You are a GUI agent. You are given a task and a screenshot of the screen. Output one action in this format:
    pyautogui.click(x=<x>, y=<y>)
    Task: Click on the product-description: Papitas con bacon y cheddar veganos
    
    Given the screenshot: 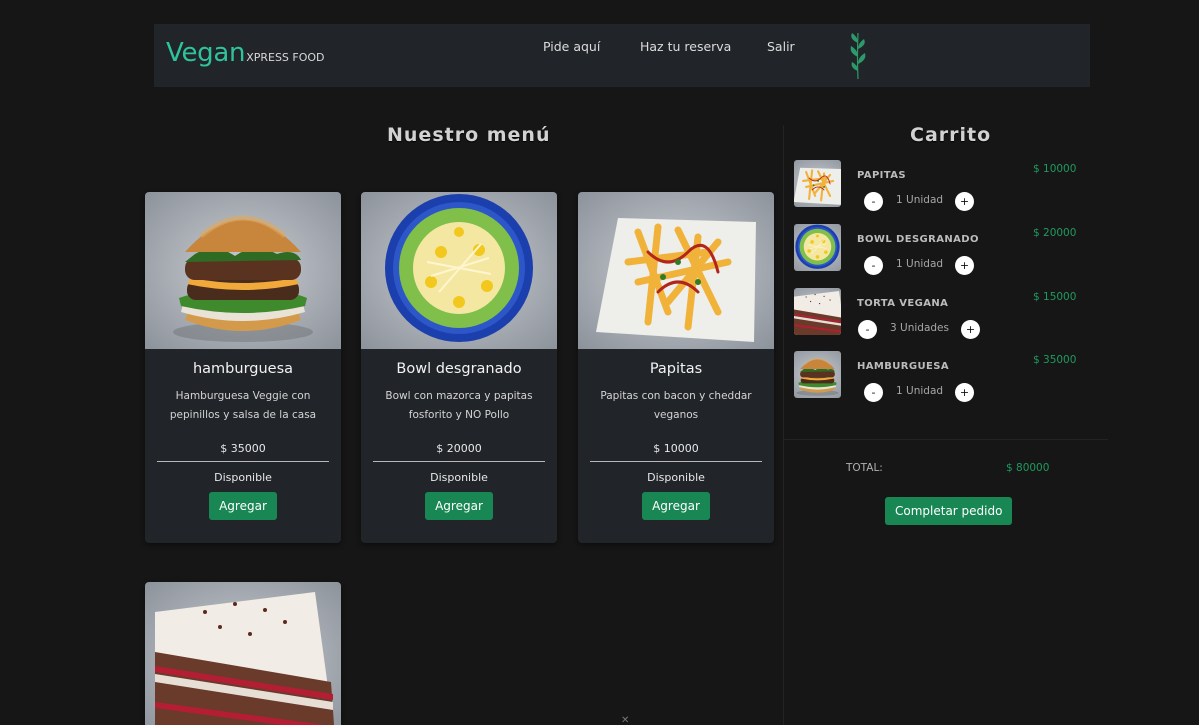 What is the action you would take?
    pyautogui.click(x=676, y=405)
    